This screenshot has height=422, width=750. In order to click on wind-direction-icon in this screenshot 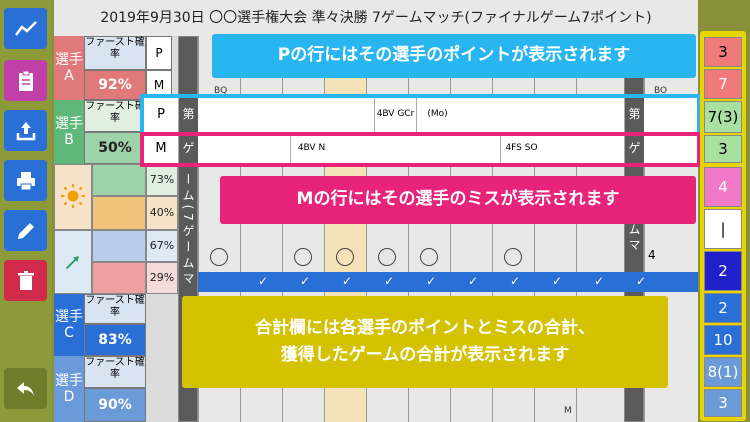, I will do `click(72, 262)`.